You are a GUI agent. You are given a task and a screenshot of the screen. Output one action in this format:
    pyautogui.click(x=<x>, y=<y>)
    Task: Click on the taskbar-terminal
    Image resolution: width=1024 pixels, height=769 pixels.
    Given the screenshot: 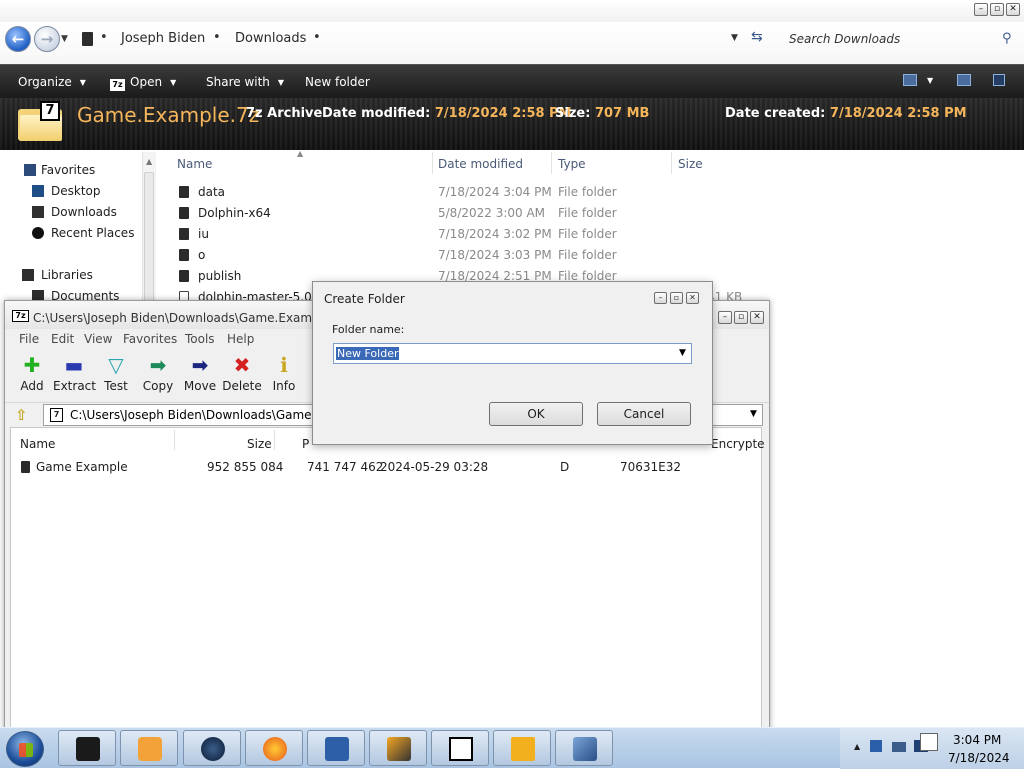 What is the action you would take?
    pyautogui.click(x=87, y=748)
    